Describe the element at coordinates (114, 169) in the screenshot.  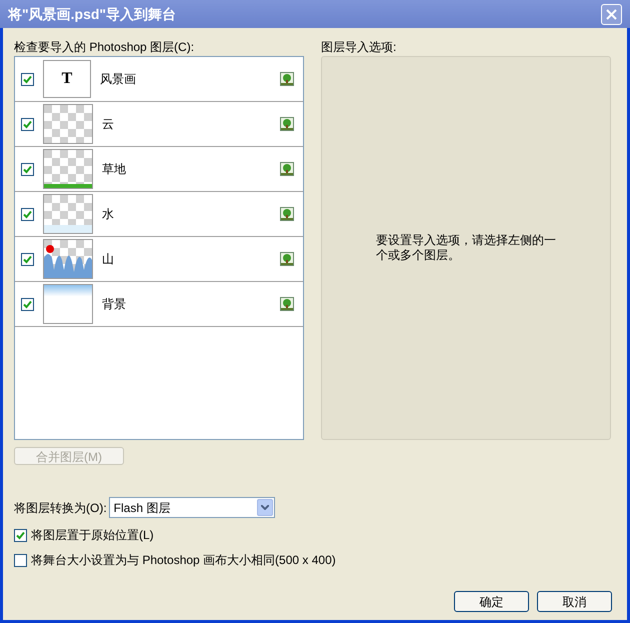
I see `layer-name: 草地` at that location.